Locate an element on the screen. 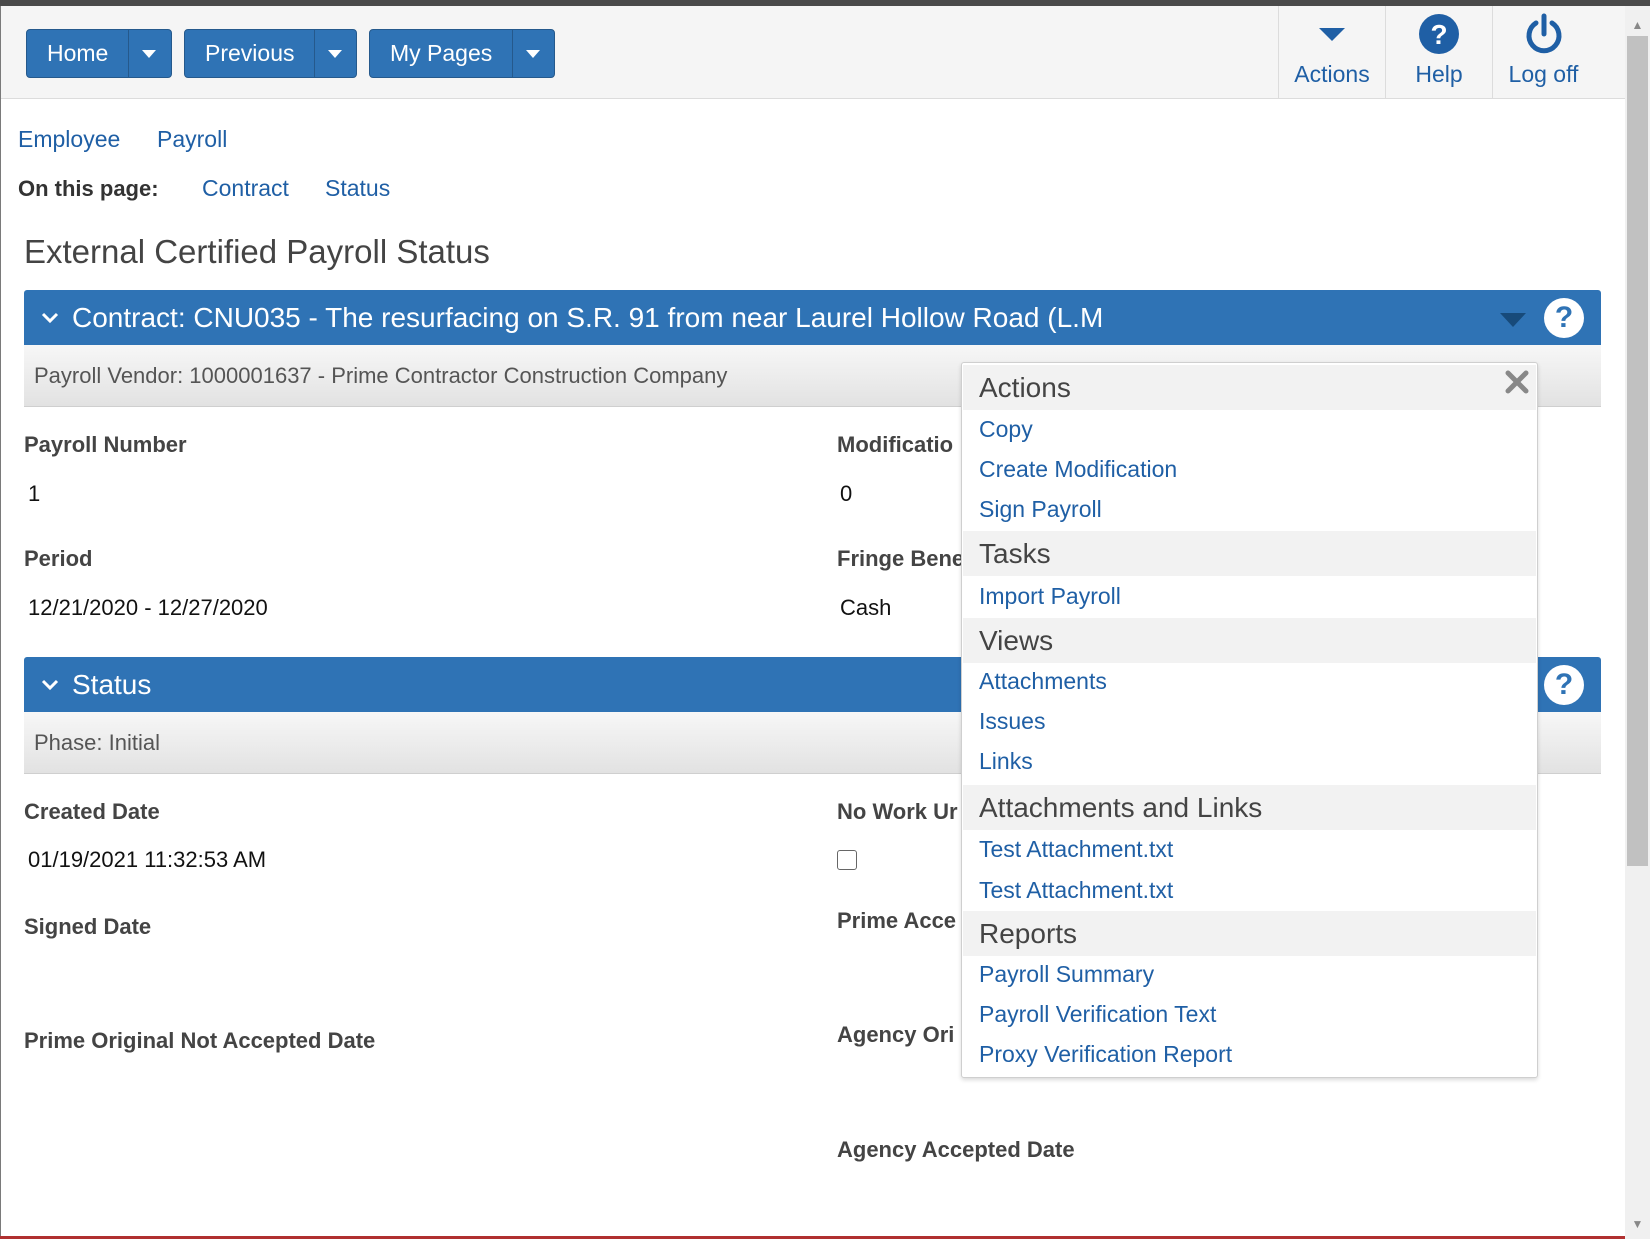  period-label: Period is located at coordinates (58, 558).